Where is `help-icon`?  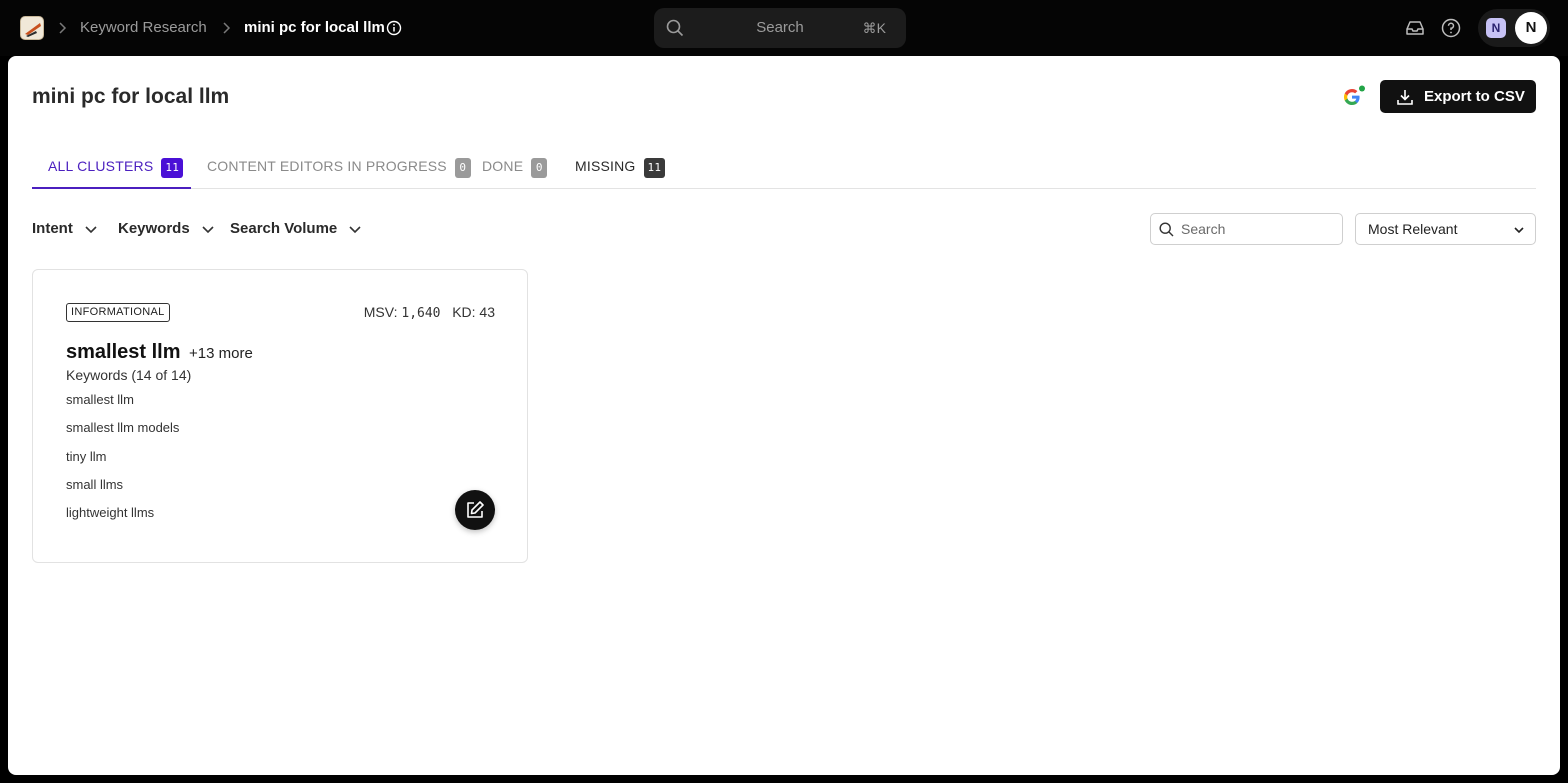
help-icon is located at coordinates (1451, 28).